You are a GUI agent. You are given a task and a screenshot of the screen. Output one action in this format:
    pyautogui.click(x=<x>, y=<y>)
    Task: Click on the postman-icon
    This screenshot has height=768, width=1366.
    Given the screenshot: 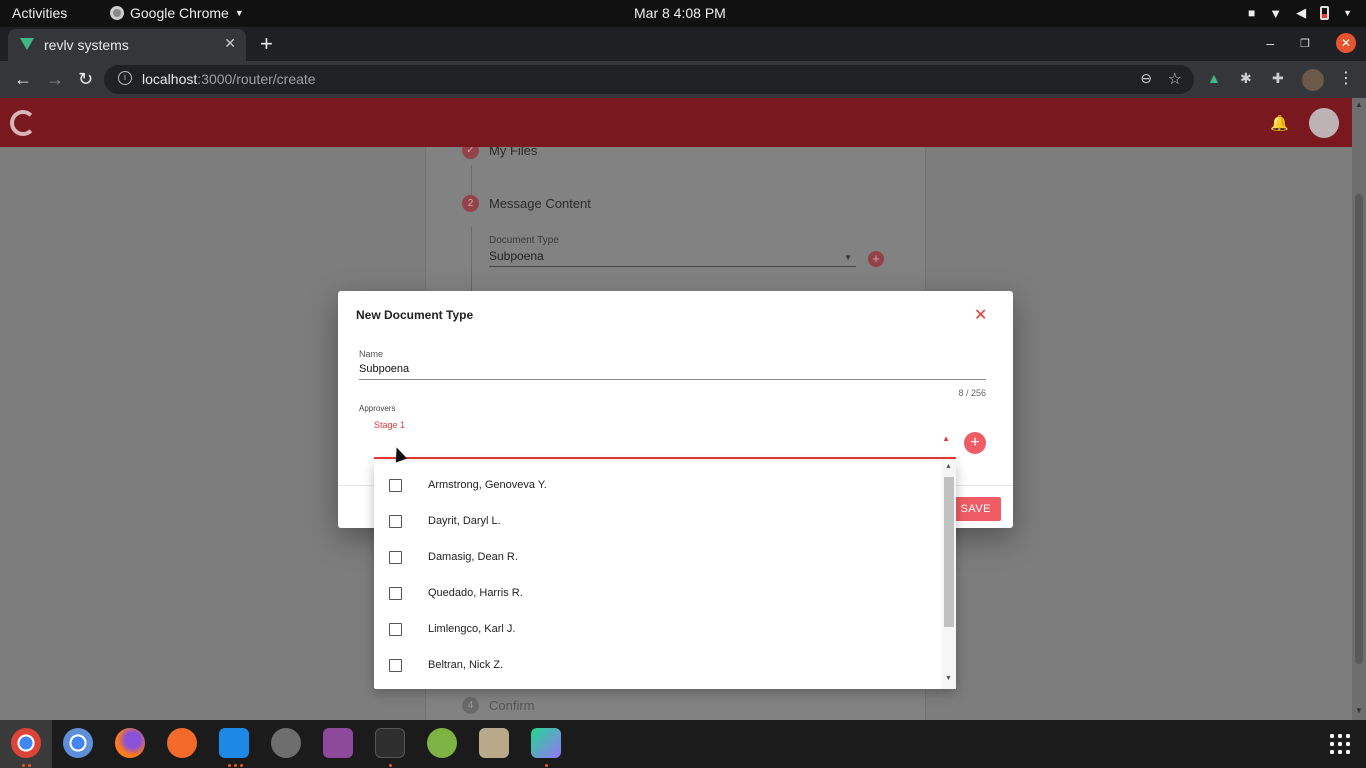 What is the action you would take?
    pyautogui.click(x=182, y=743)
    